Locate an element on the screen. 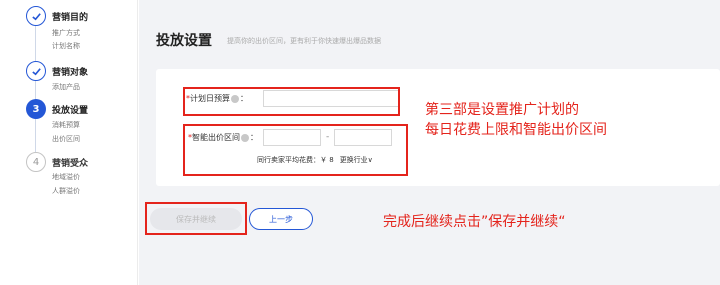 Image resolution: width=720 pixels, height=285 pixels. step-sub-promo-method: 推广方式 is located at coordinates (66, 33).